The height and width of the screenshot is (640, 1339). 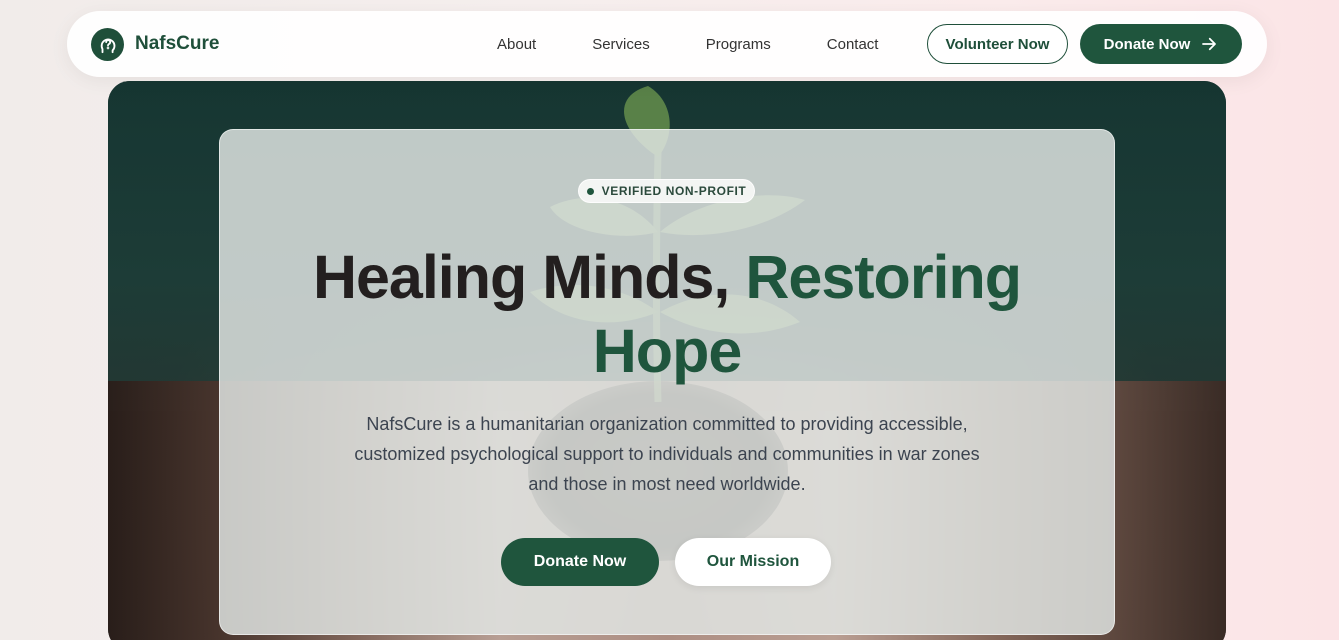 I want to click on nav-donate-label: Donate Now, so click(x=1147, y=44).